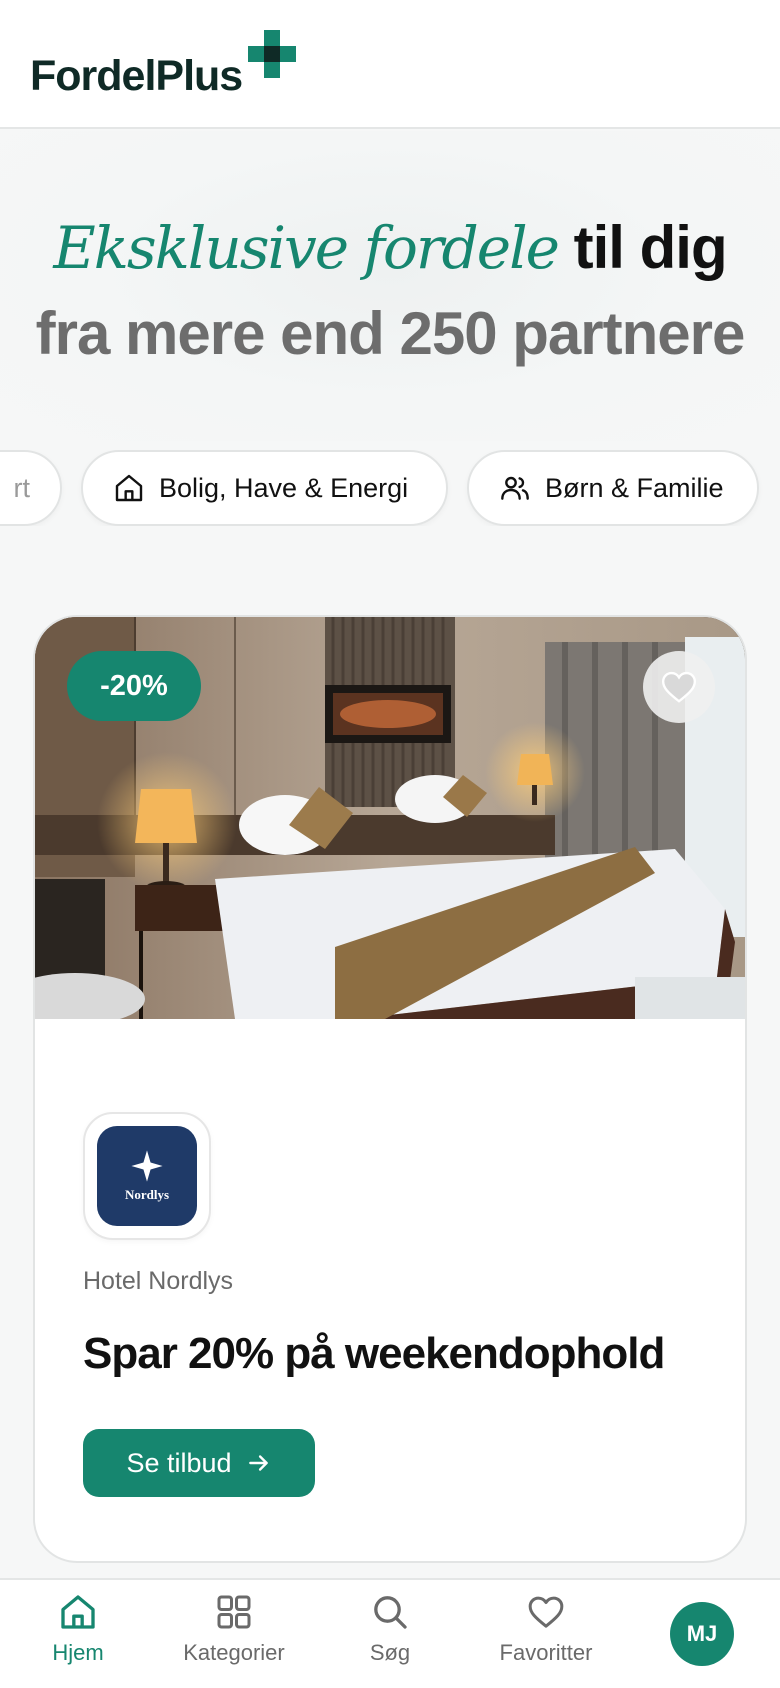 This screenshot has width=780, height=1688. I want to click on hero-heading-line2: fra mere end 250 partnere, so click(390, 333).